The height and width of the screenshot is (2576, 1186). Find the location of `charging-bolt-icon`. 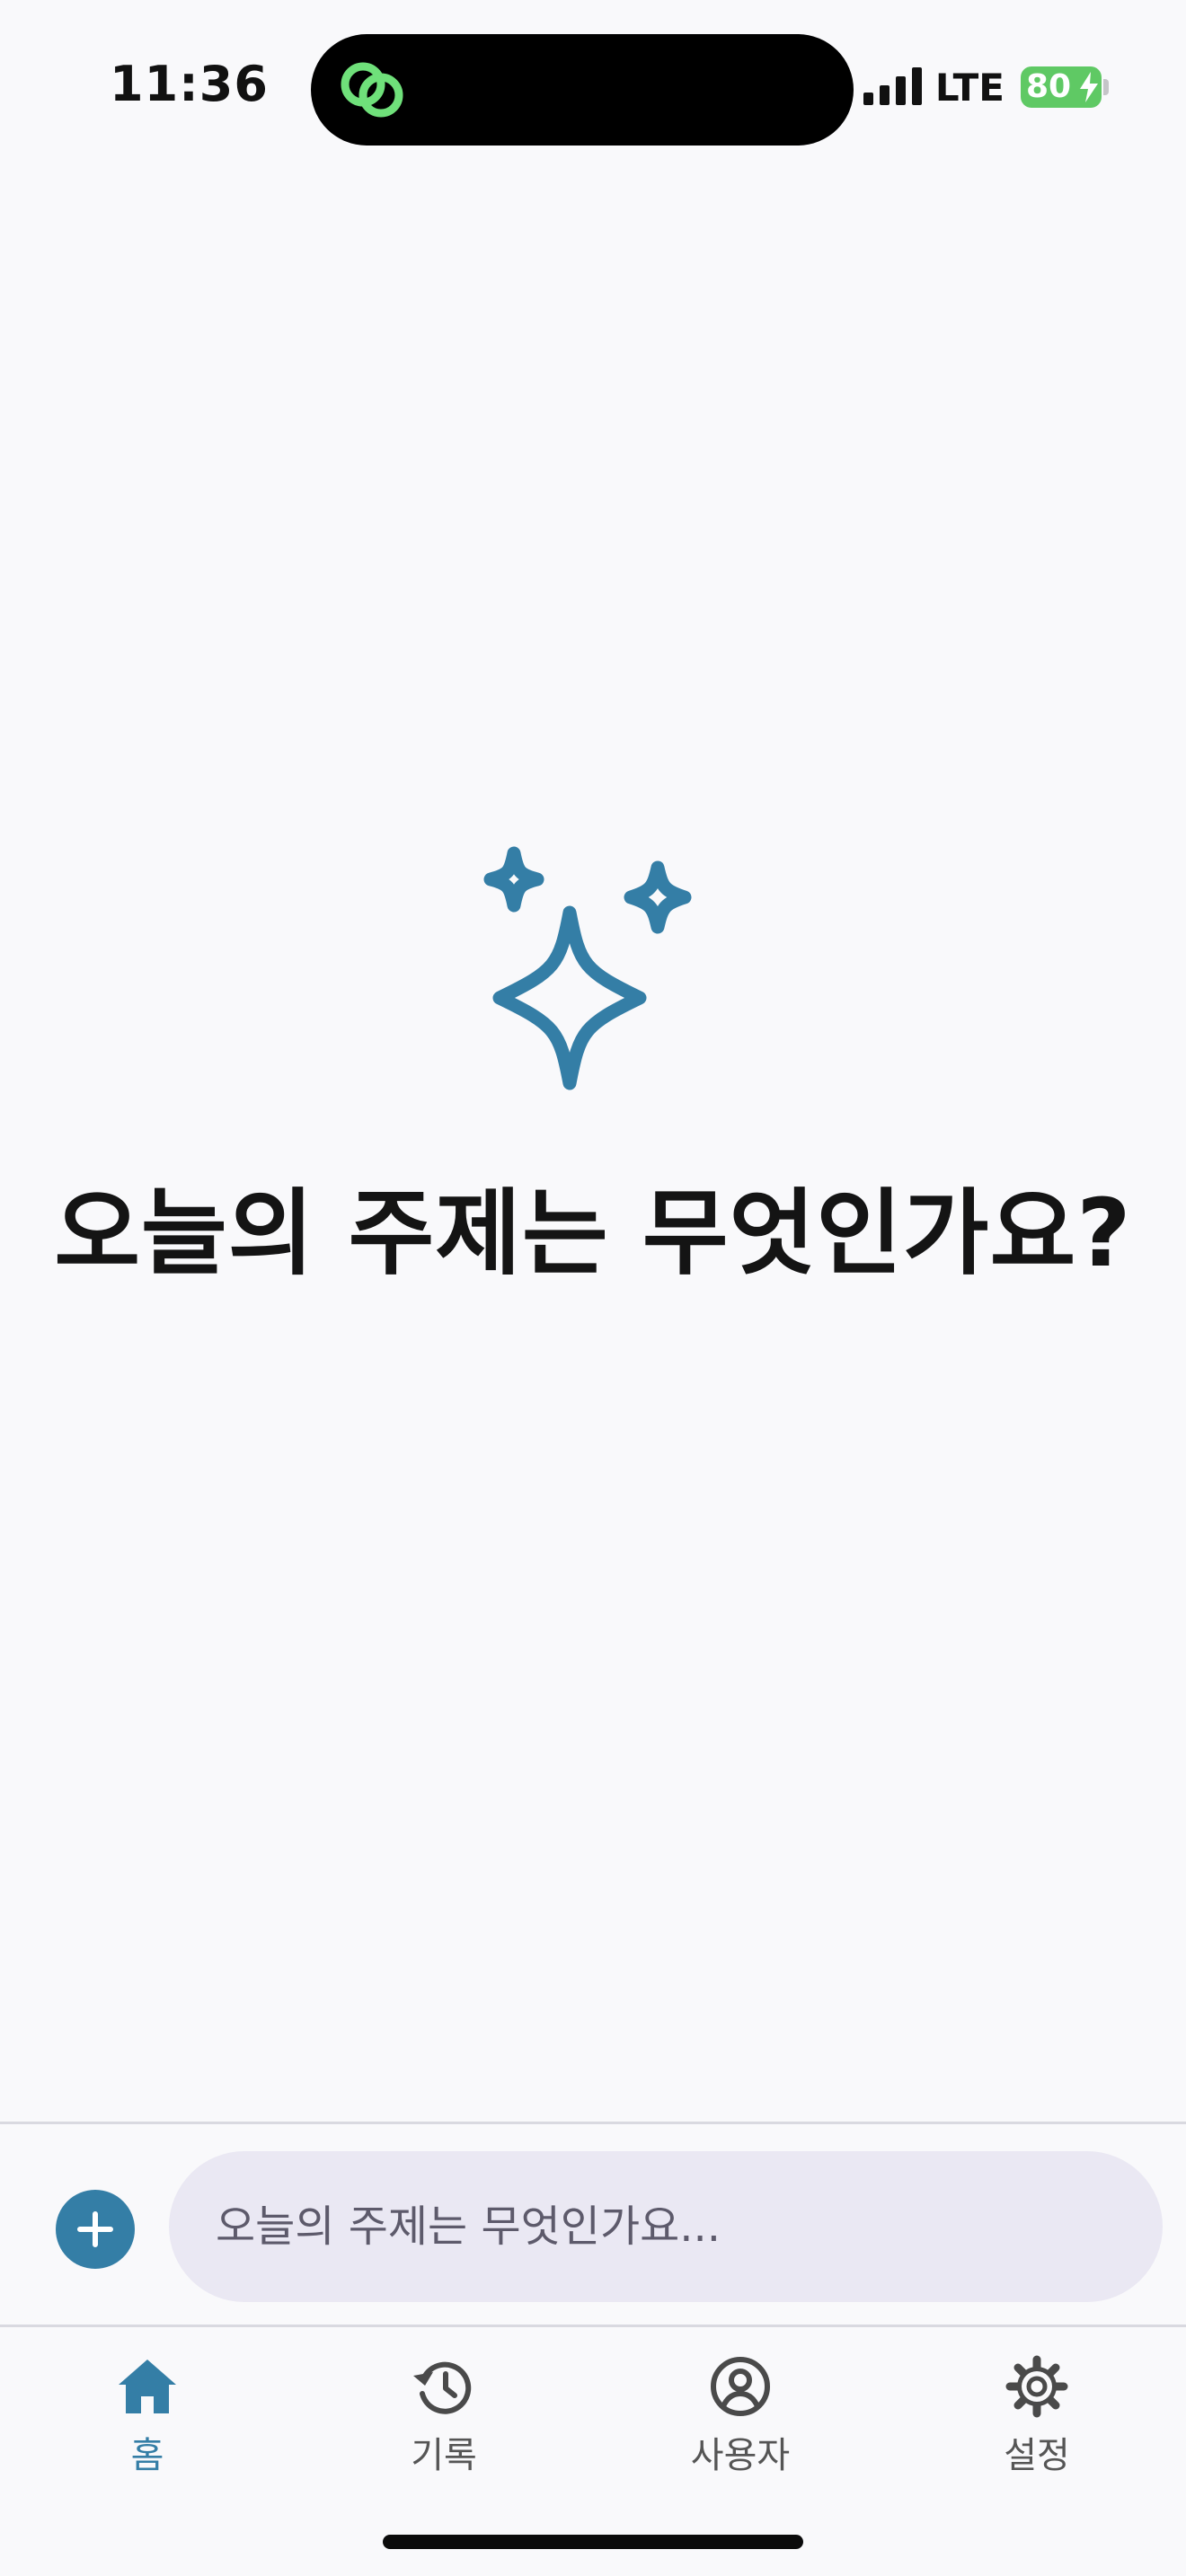

charging-bolt-icon is located at coordinates (1089, 87).